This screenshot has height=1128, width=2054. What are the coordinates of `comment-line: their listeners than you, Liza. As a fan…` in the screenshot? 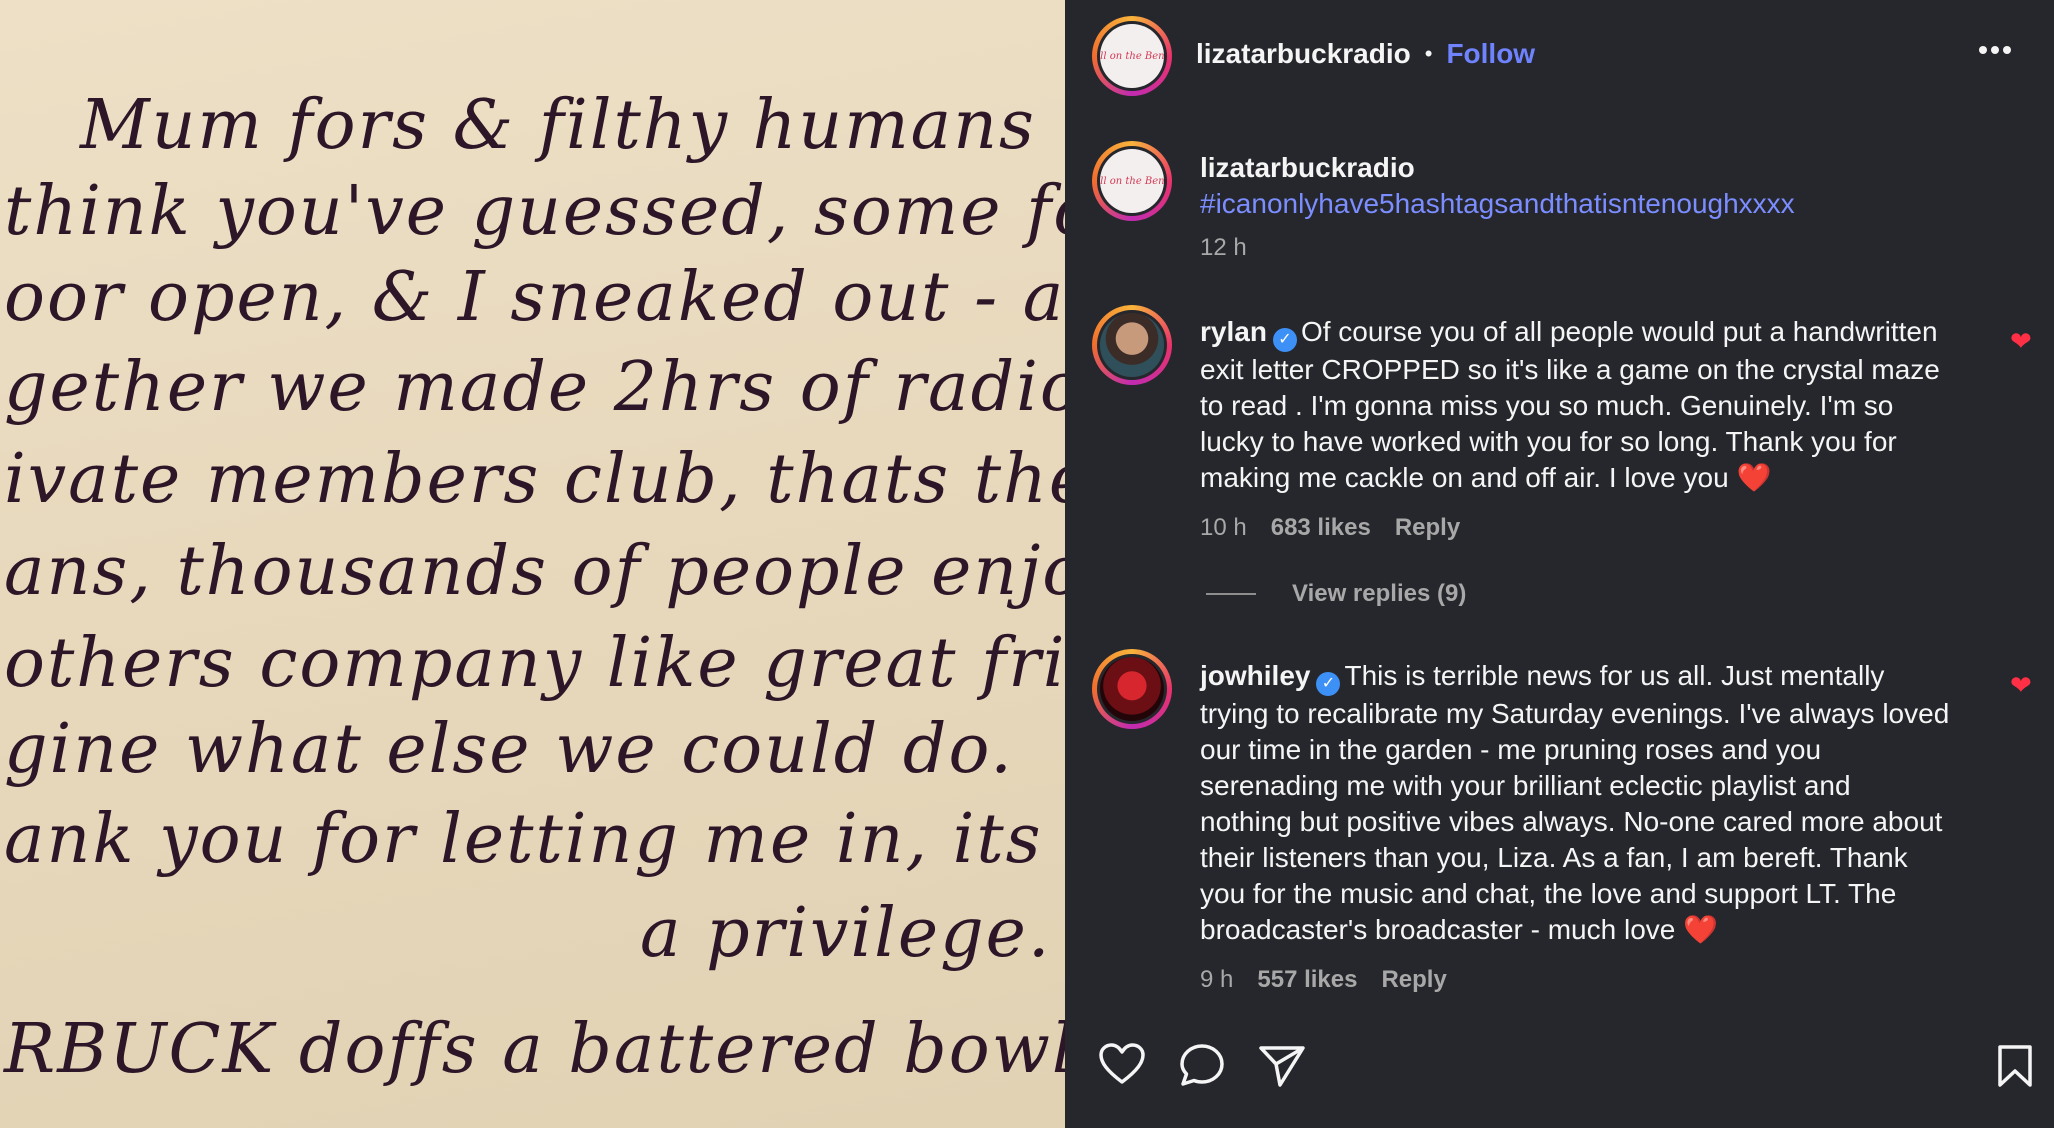 It's located at (1554, 857).